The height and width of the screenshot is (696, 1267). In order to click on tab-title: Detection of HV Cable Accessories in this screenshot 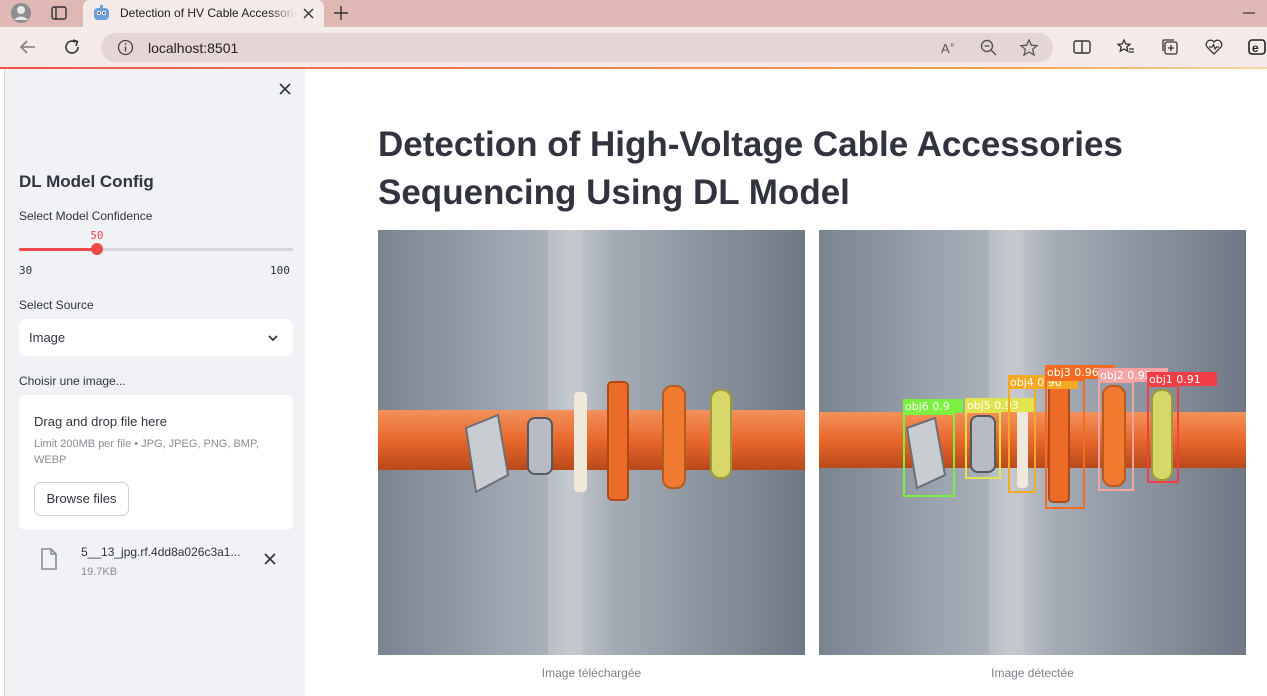, I will do `click(208, 13)`.